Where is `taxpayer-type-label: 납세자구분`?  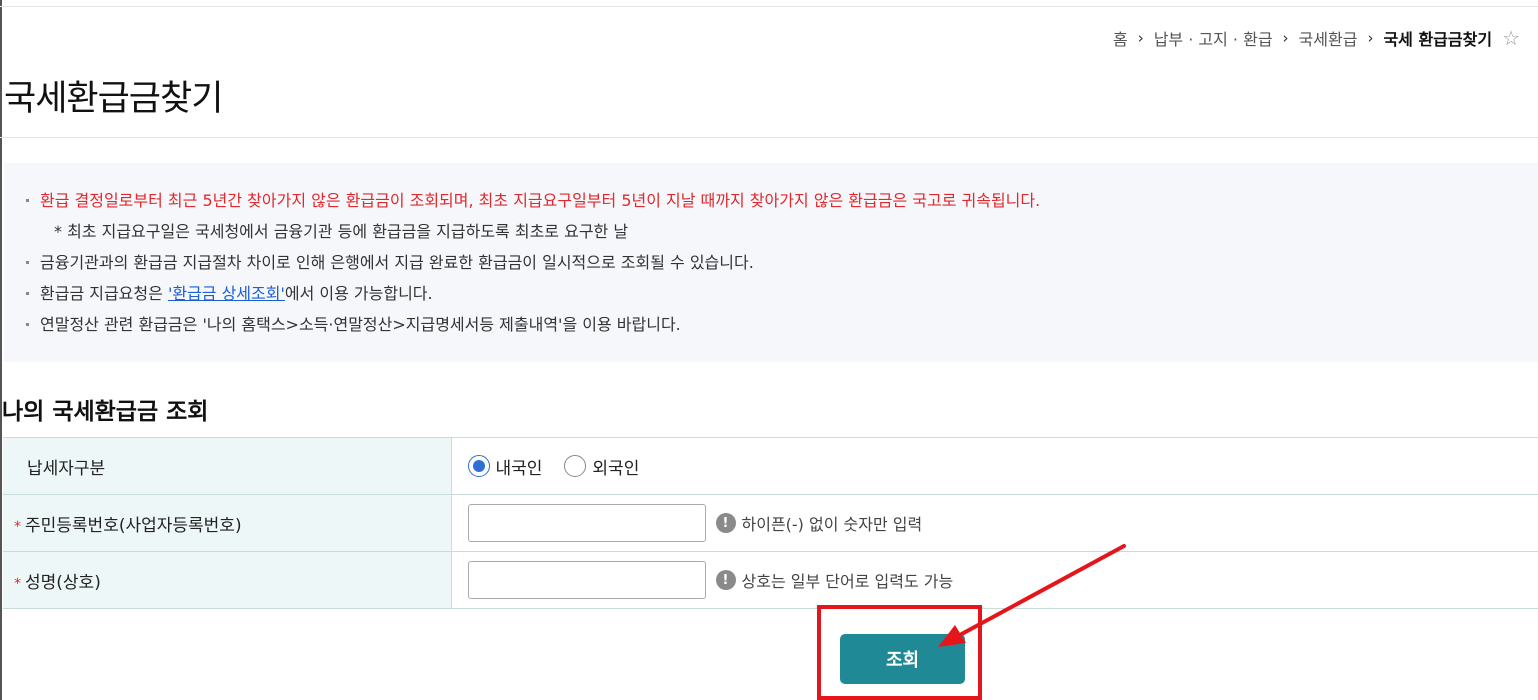
taxpayer-type-label: 납세자구분 is located at coordinates (227, 466).